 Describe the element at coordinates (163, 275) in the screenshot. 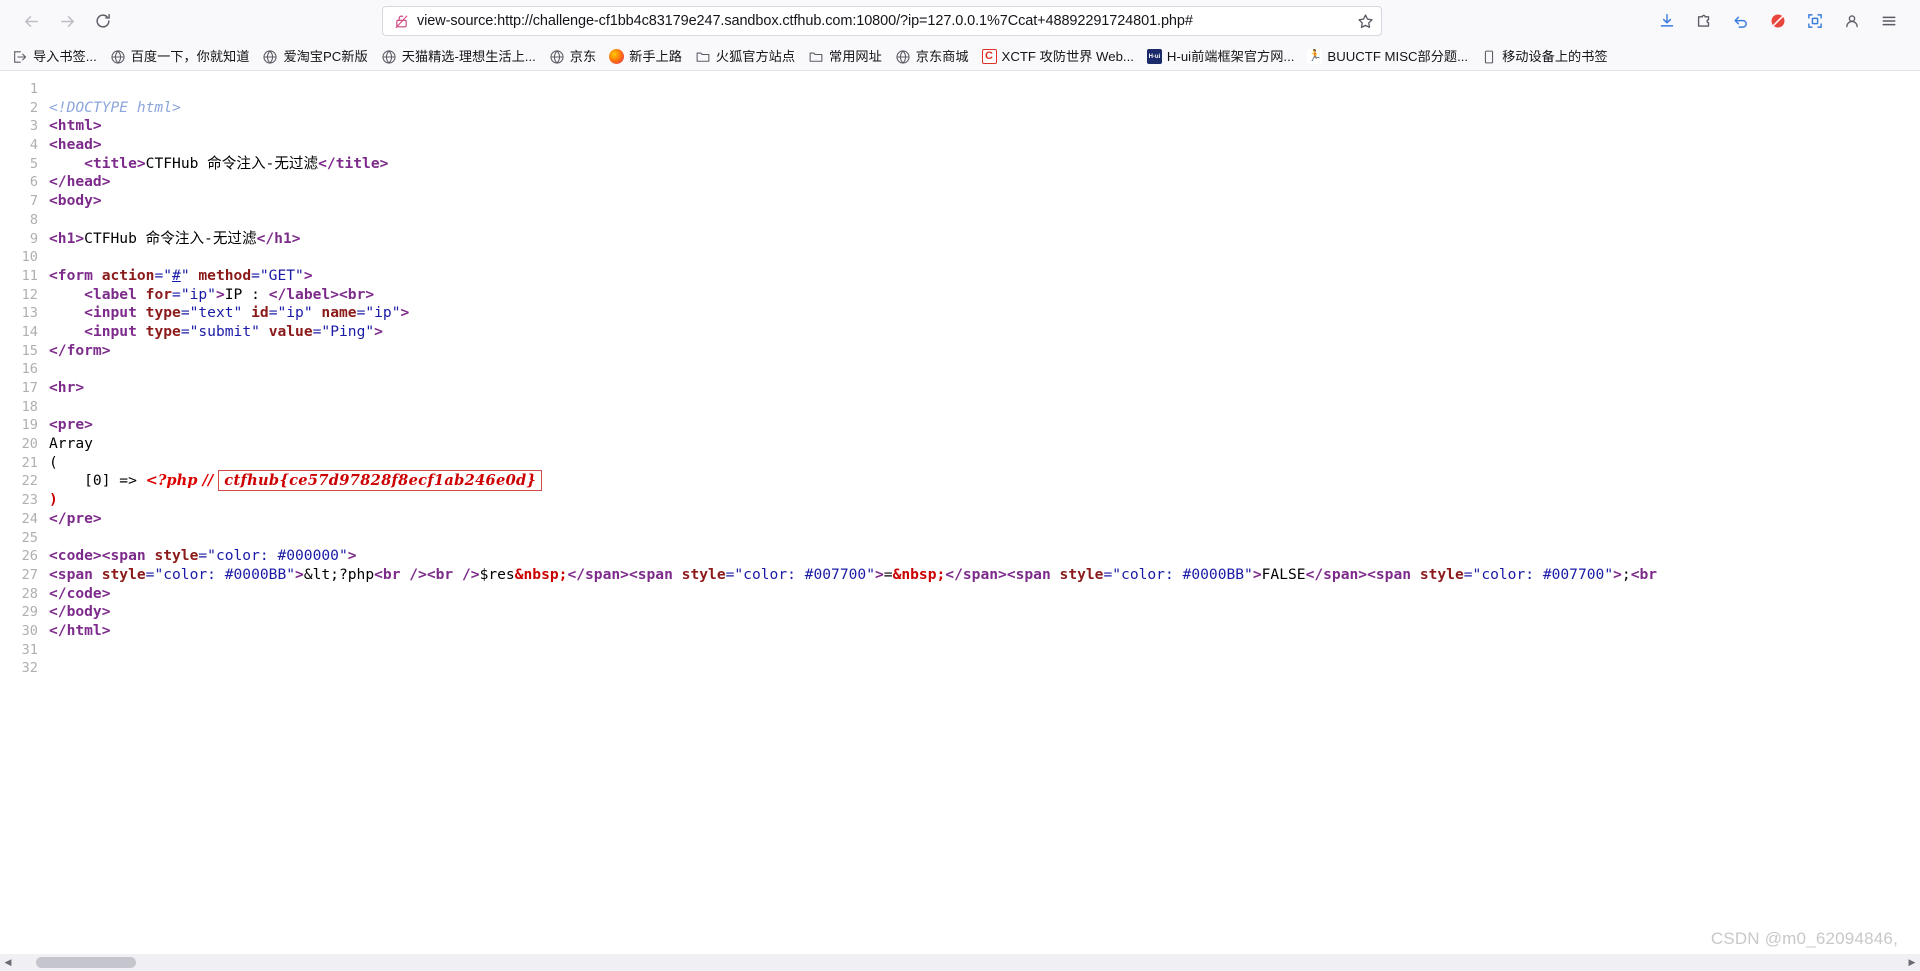

I see `code-token: ="` at that location.